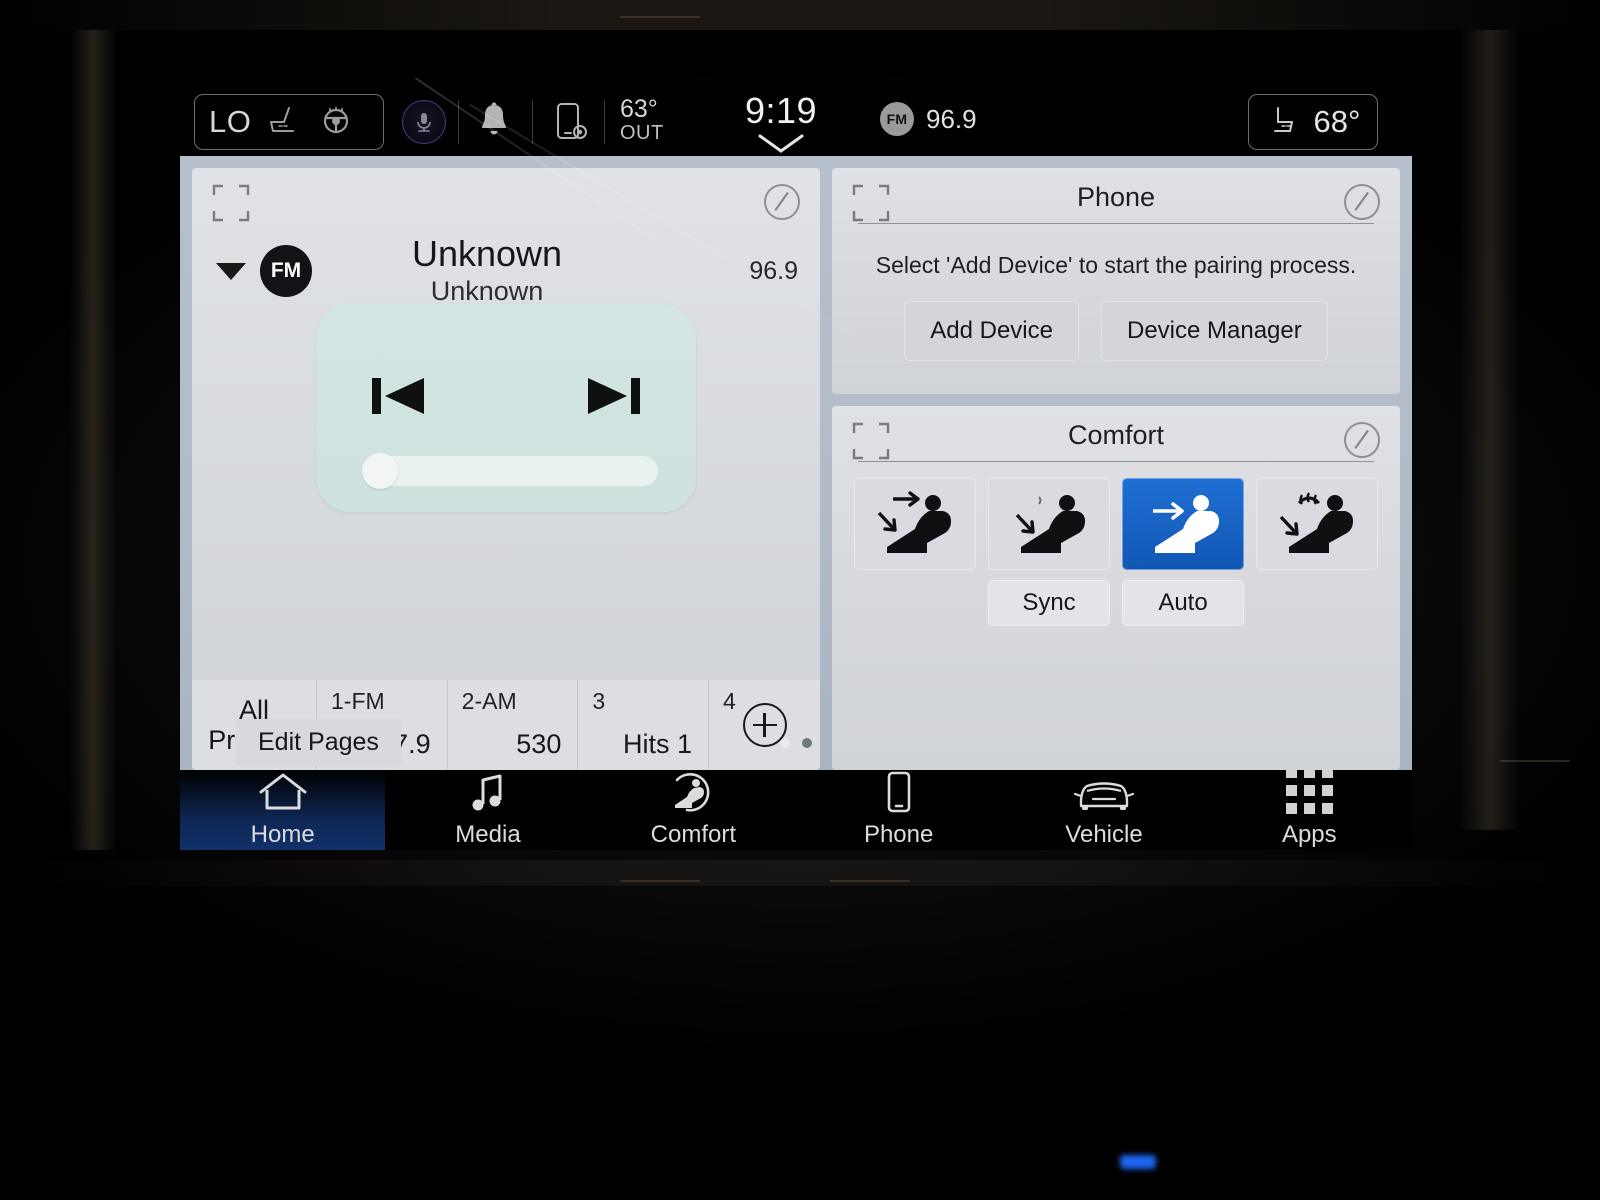 The image size is (1600, 1200). Describe the element at coordinates (1183, 603) in the screenshot. I see `auto-button: Auto` at that location.